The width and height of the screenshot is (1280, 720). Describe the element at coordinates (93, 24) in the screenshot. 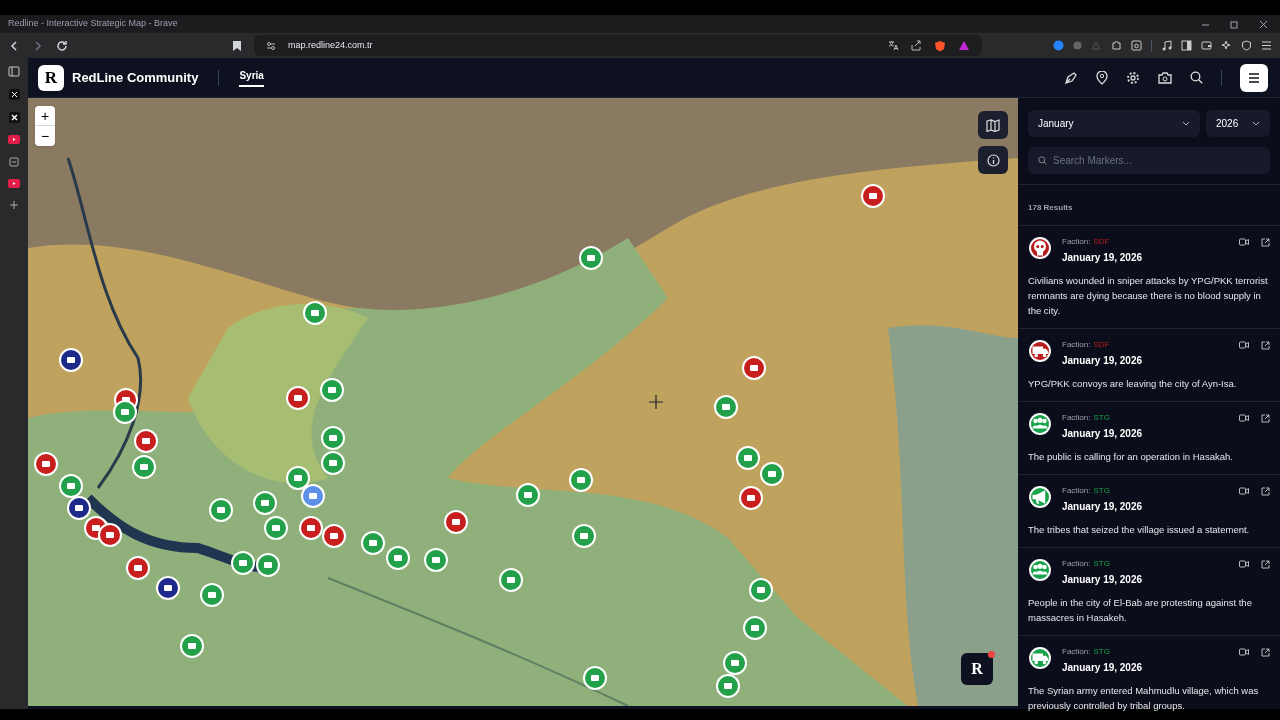

I see `window-title: Redline - Interactive Strategic Map - Brave` at that location.